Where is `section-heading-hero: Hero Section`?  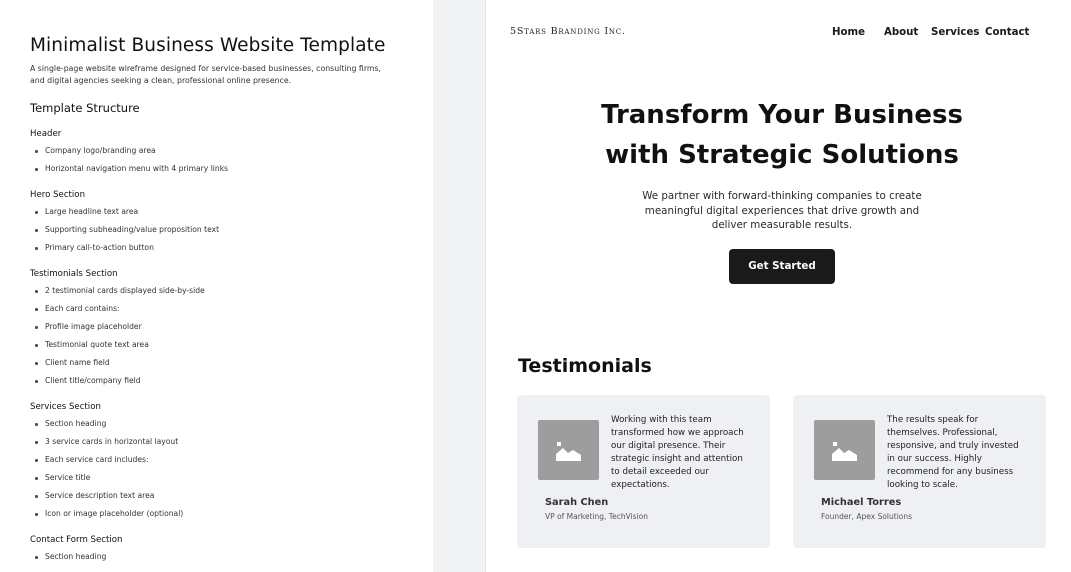 section-heading-hero: Hero Section is located at coordinates (58, 195).